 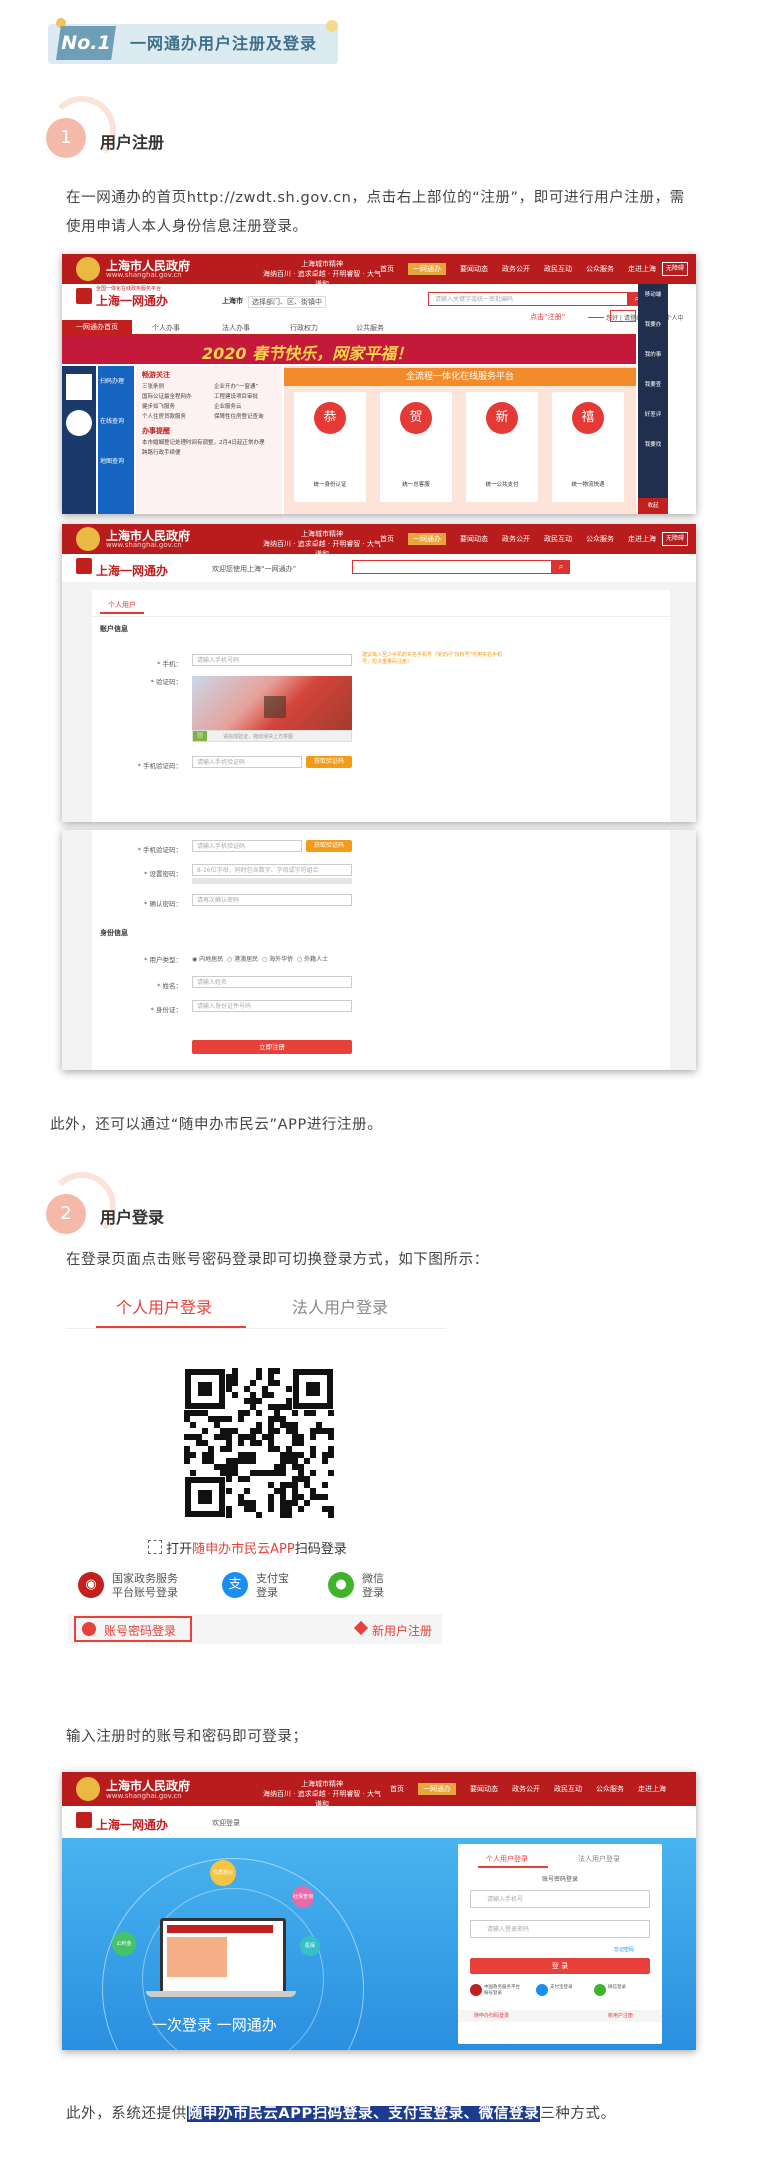 What do you see at coordinates (277, 959) in the screenshot?
I see `radio-option: ○ 海外华侨` at bounding box center [277, 959].